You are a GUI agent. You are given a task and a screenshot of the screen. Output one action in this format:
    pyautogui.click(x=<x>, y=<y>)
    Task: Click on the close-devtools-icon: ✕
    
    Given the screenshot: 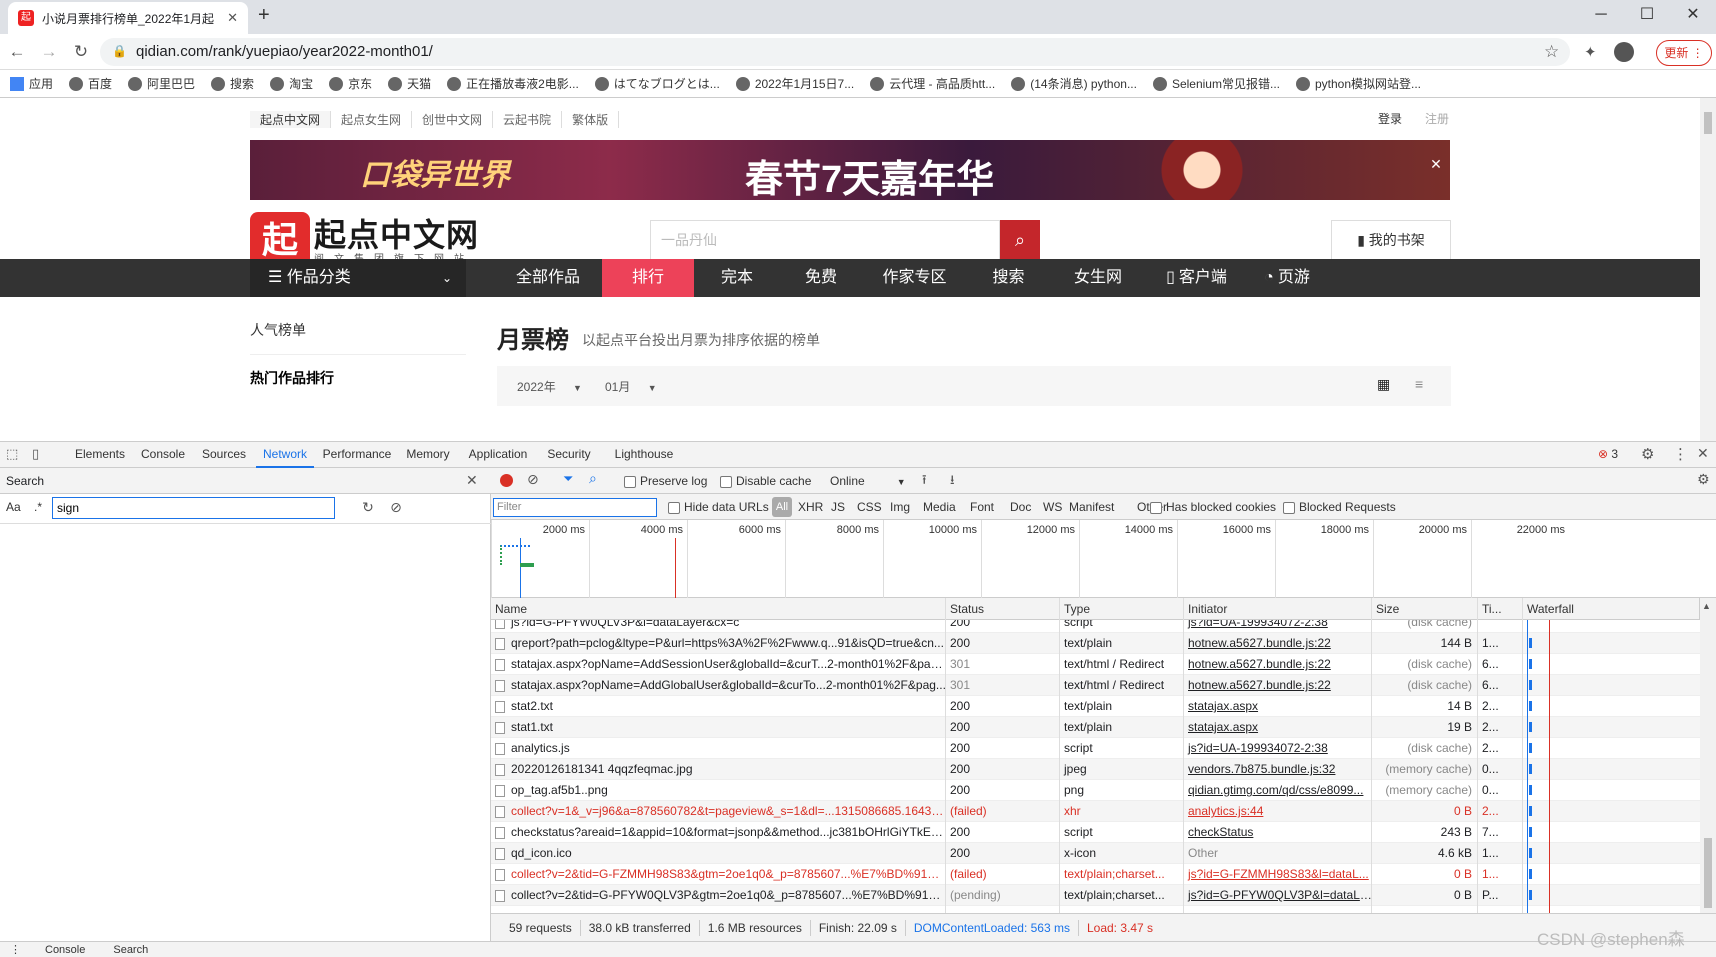 What is the action you would take?
    pyautogui.click(x=1703, y=453)
    